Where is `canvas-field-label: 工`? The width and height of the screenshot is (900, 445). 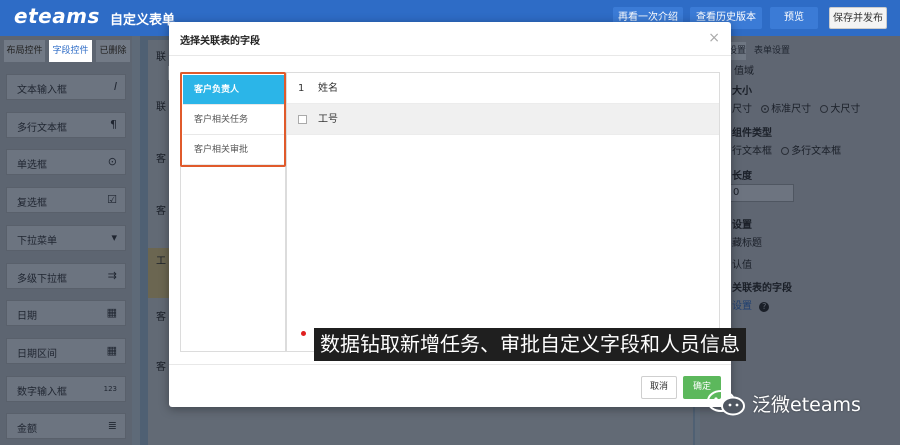
canvas-field-label: 工 is located at coordinates (161, 261).